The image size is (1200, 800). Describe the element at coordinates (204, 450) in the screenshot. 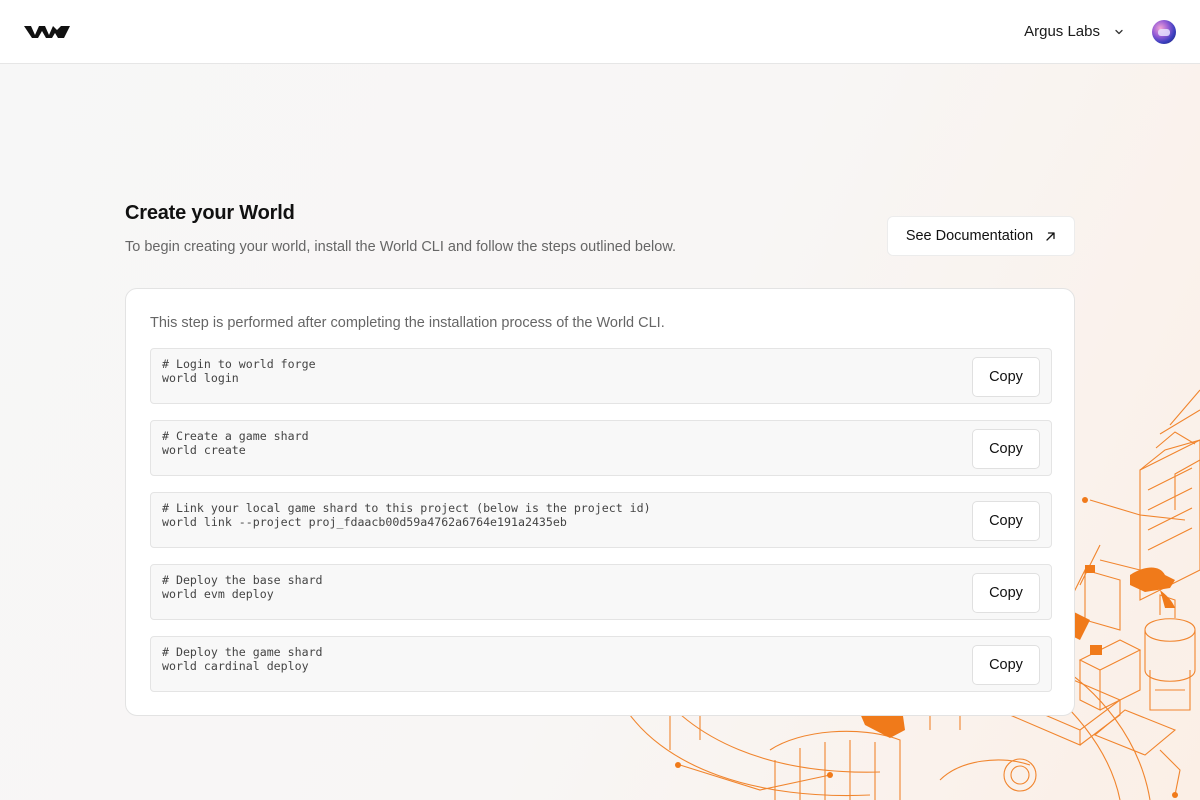

I see `code-command: world create` at that location.